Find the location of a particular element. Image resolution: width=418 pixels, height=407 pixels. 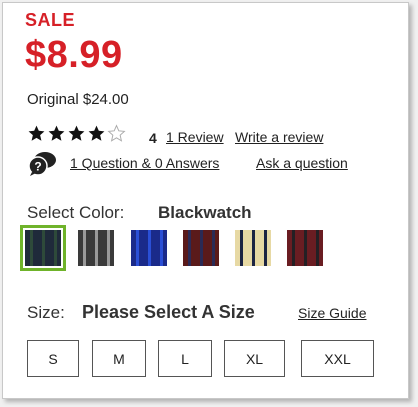

color-swatch-blue-black is located at coordinates (149, 248).